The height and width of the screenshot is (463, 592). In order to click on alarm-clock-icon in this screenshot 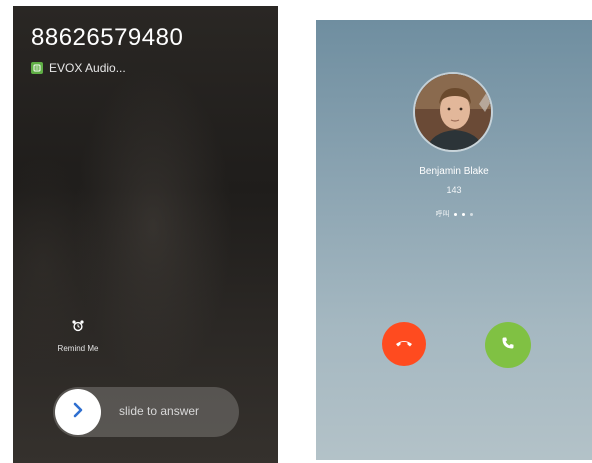, I will do `click(78, 328)`.